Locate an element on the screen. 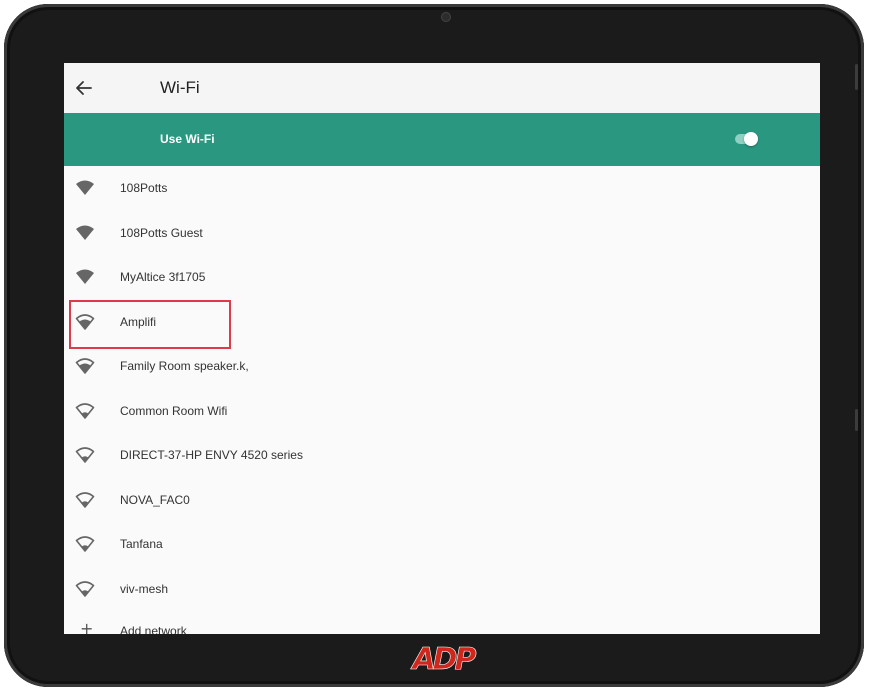 Image resolution: width=869 pixels, height=689 pixels. add-network-label: Add network is located at coordinates (153, 629).